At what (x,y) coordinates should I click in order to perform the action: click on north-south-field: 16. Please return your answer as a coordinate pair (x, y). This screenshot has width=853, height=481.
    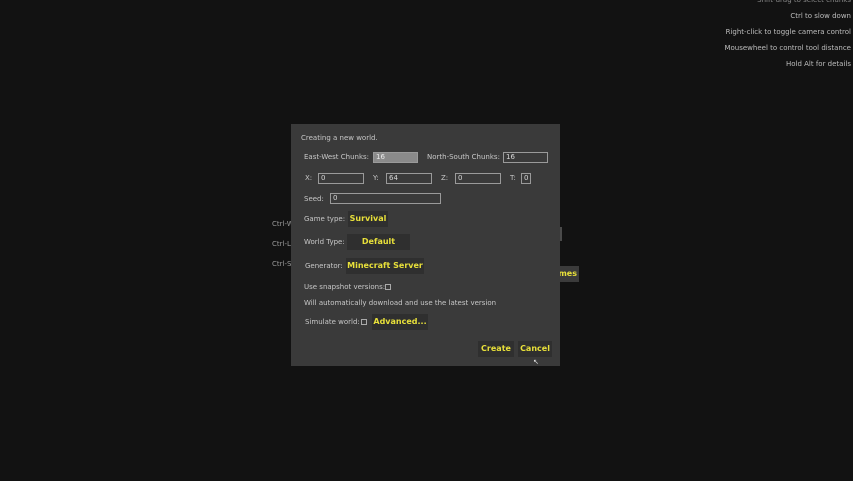
    Looking at the image, I should click on (525, 157).